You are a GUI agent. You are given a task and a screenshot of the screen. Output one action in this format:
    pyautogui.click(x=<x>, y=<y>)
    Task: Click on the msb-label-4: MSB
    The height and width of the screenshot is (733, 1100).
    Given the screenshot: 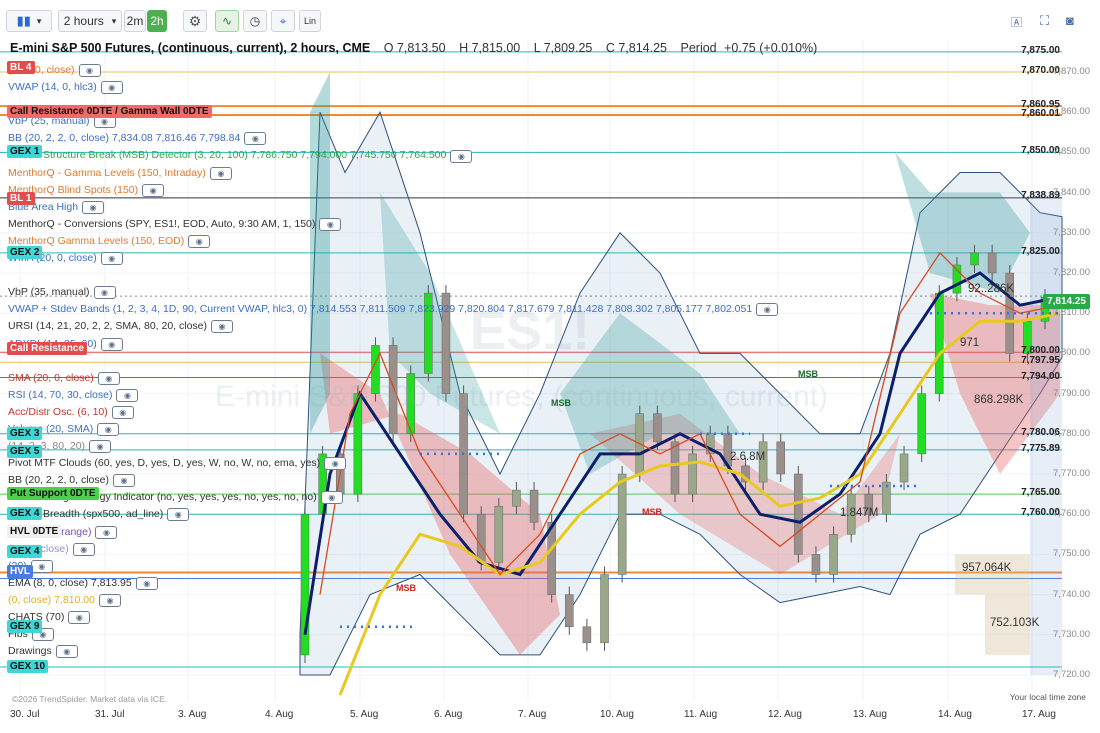 What is the action you would take?
    pyautogui.click(x=652, y=512)
    